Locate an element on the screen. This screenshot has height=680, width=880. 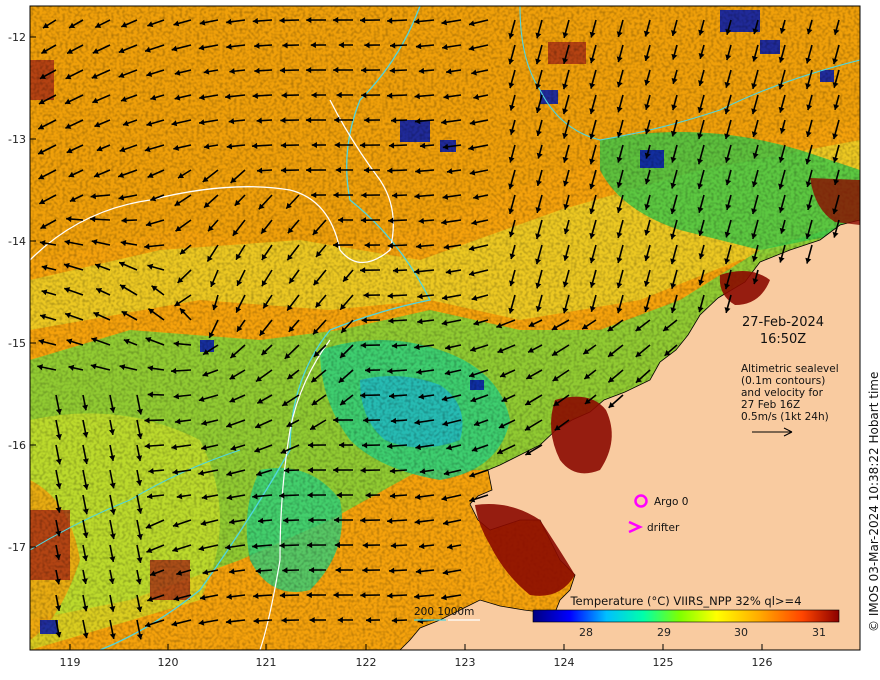
lat-label: -12 is located at coordinates (17, 37).